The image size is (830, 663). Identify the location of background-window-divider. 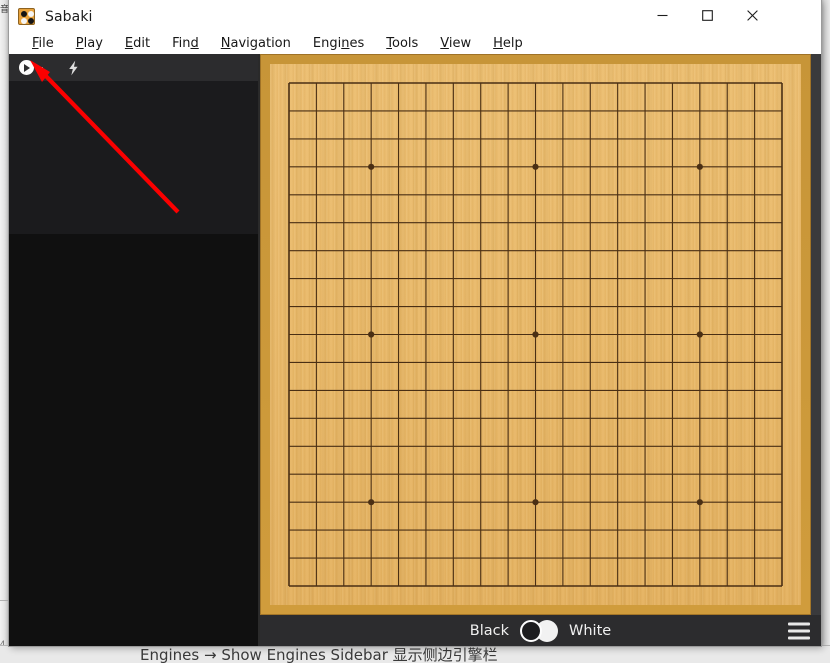
(4, 600).